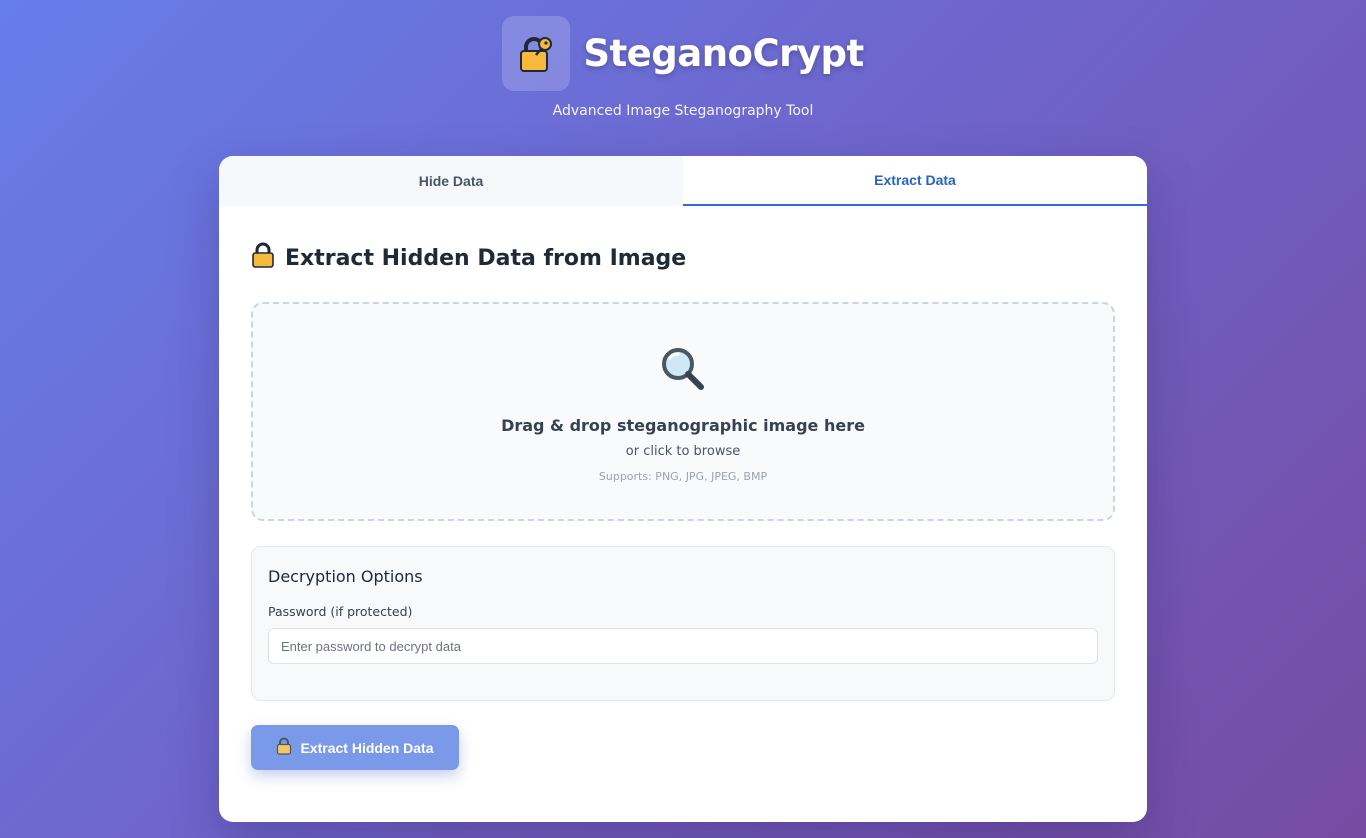 Image resolution: width=1366 pixels, height=838 pixels. I want to click on app-subtitle: Advanced Image Steganography Tool, so click(683, 111).